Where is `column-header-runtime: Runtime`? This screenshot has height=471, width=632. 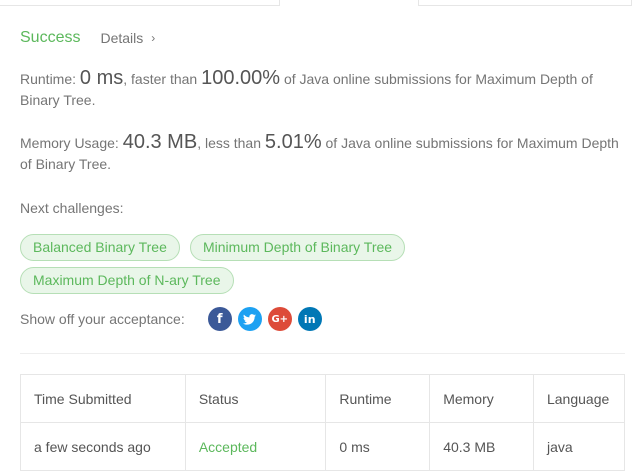
column-header-runtime: Runtime is located at coordinates (378, 398).